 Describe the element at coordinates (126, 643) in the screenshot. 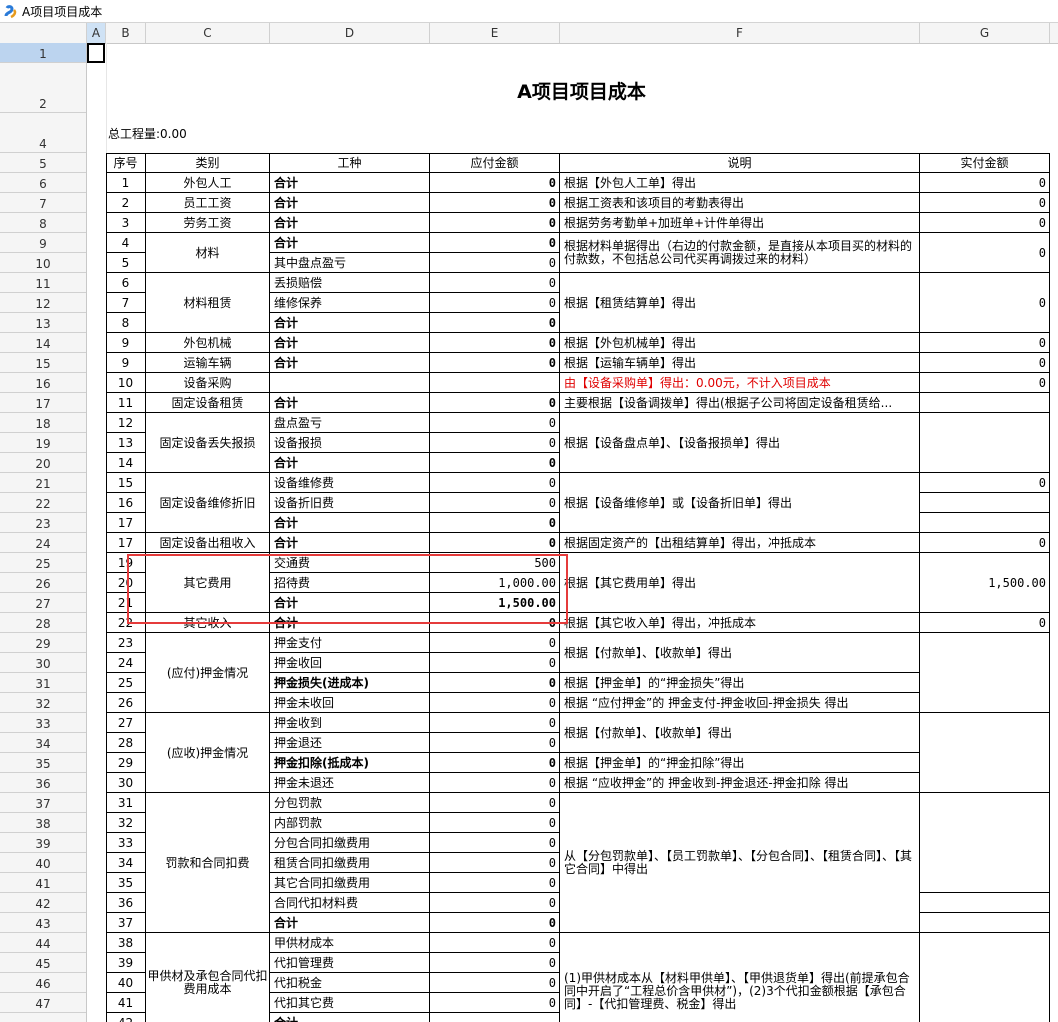

I see `row-no: 23` at that location.